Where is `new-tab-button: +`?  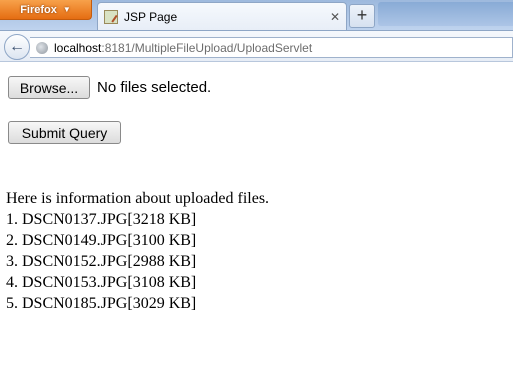 new-tab-button: + is located at coordinates (362, 16).